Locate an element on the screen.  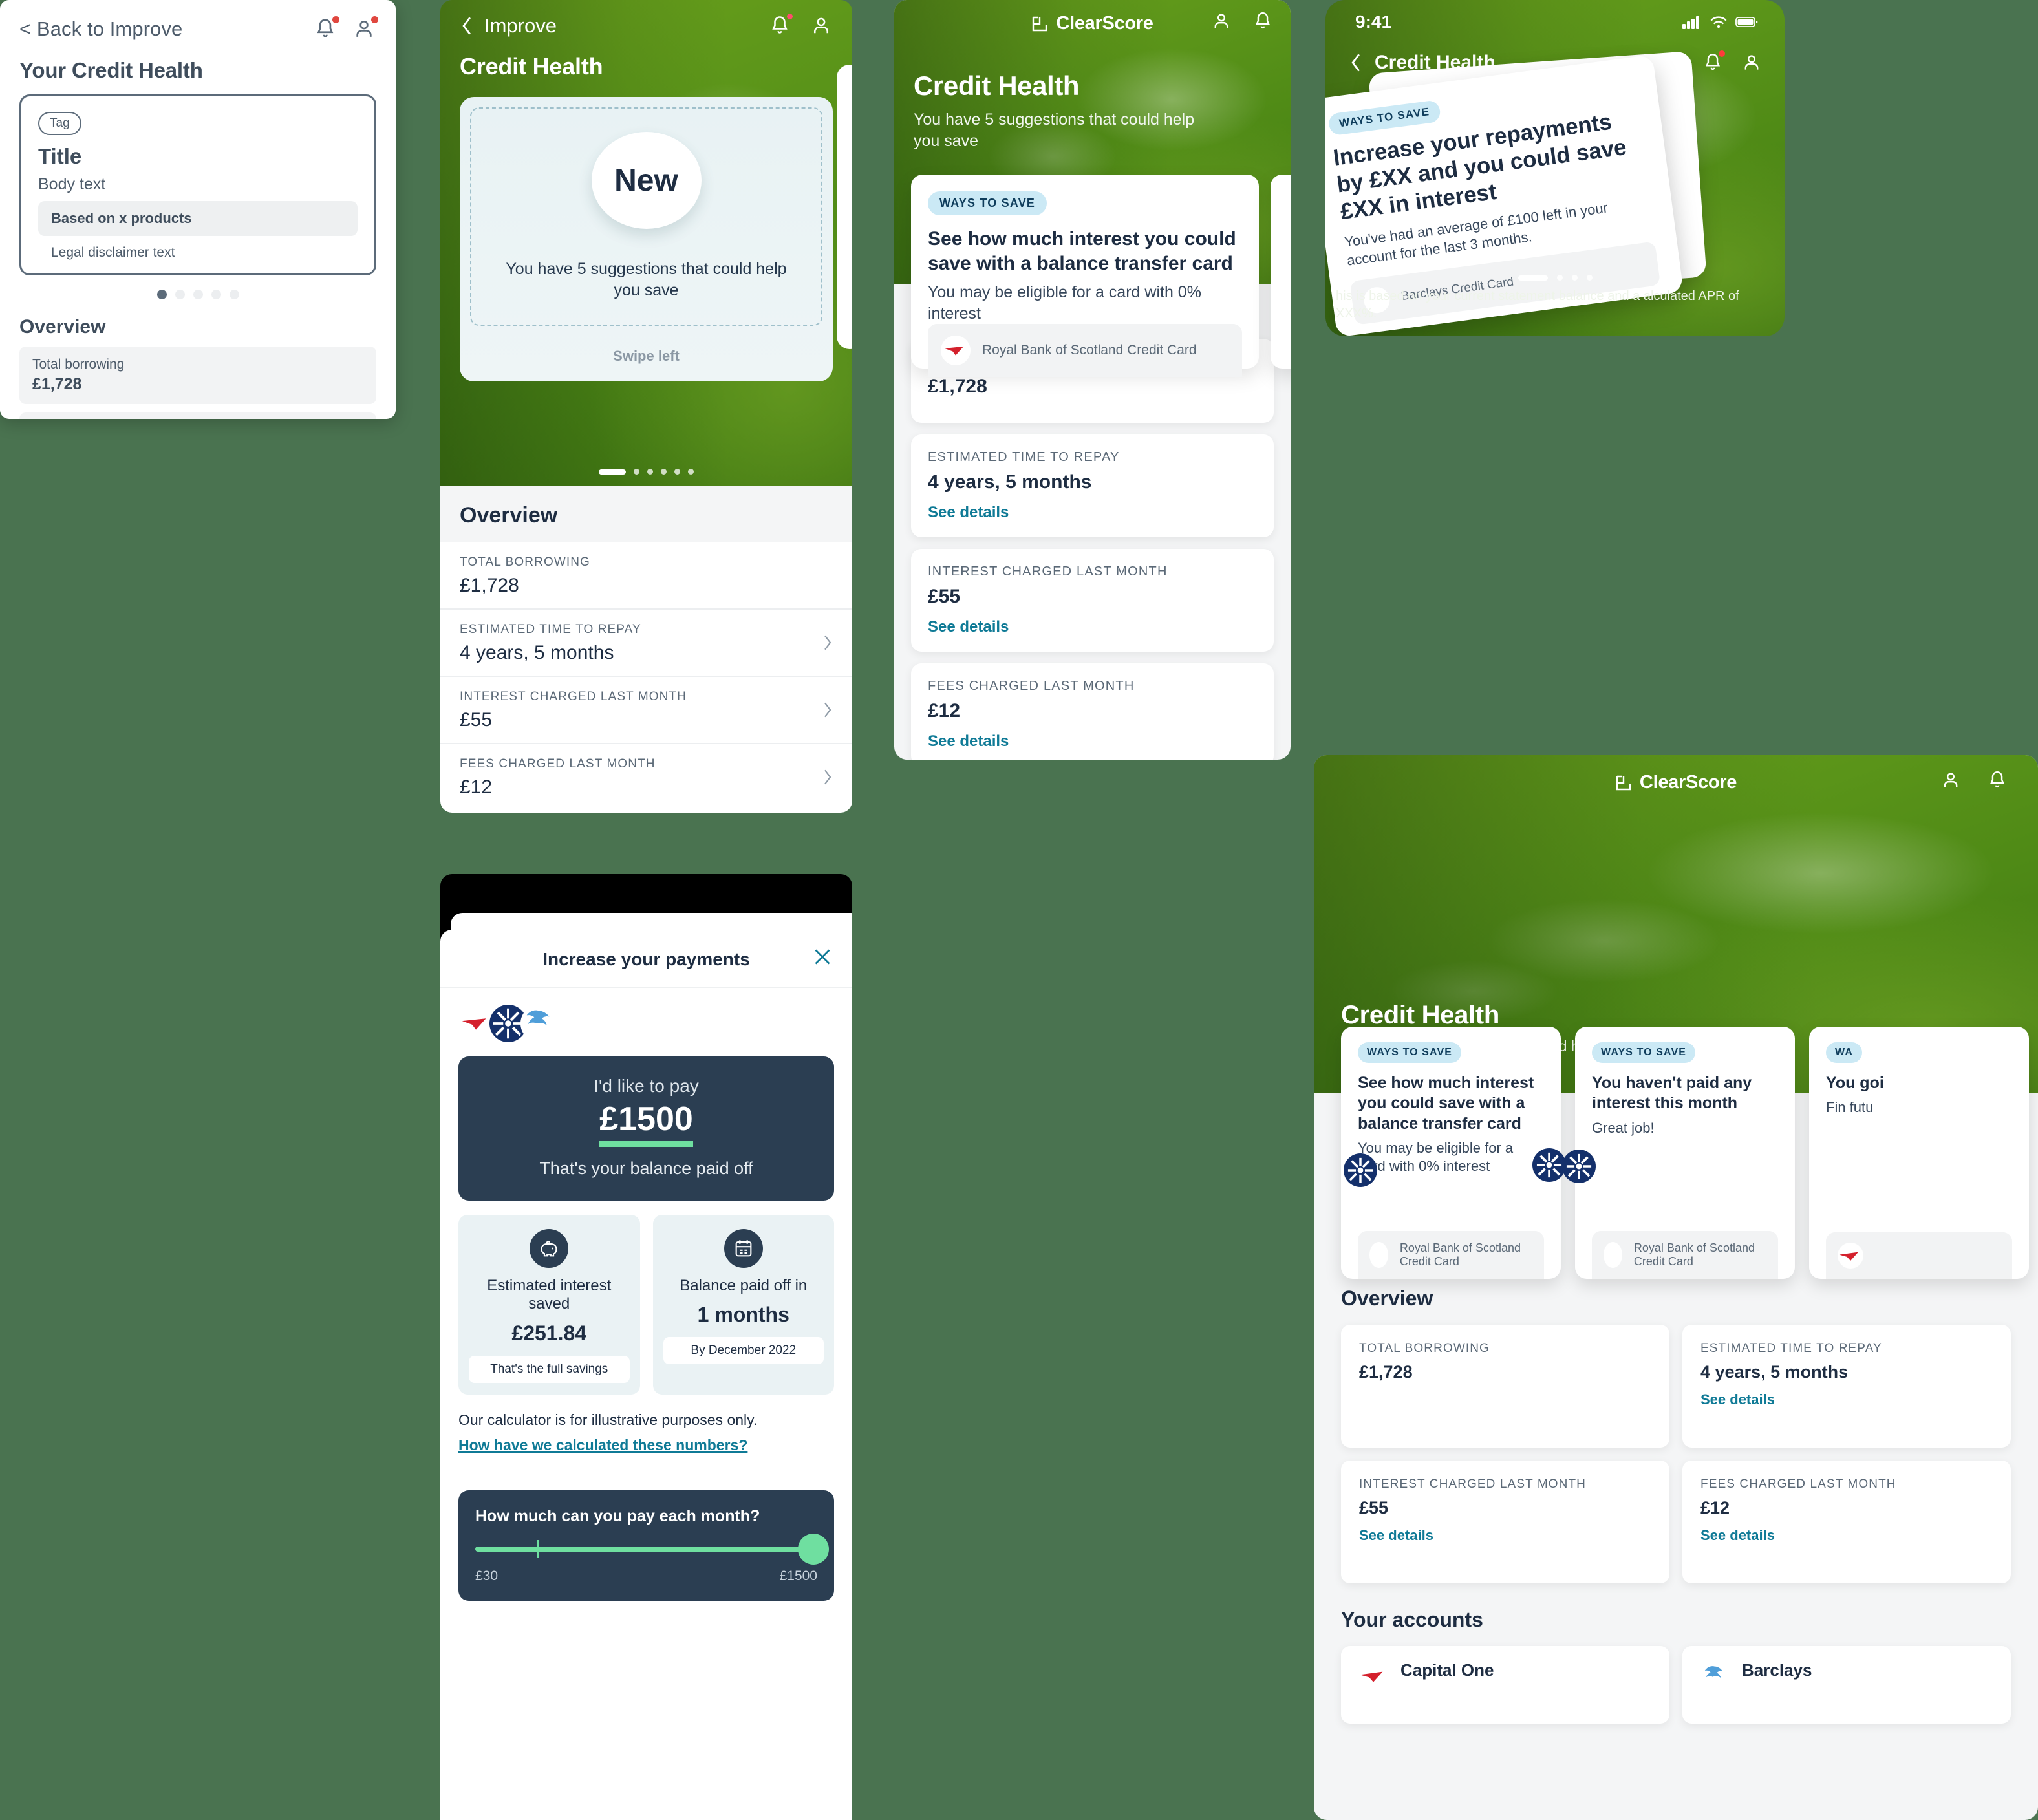
hero-carousel-pager is located at coordinates (646, 472).